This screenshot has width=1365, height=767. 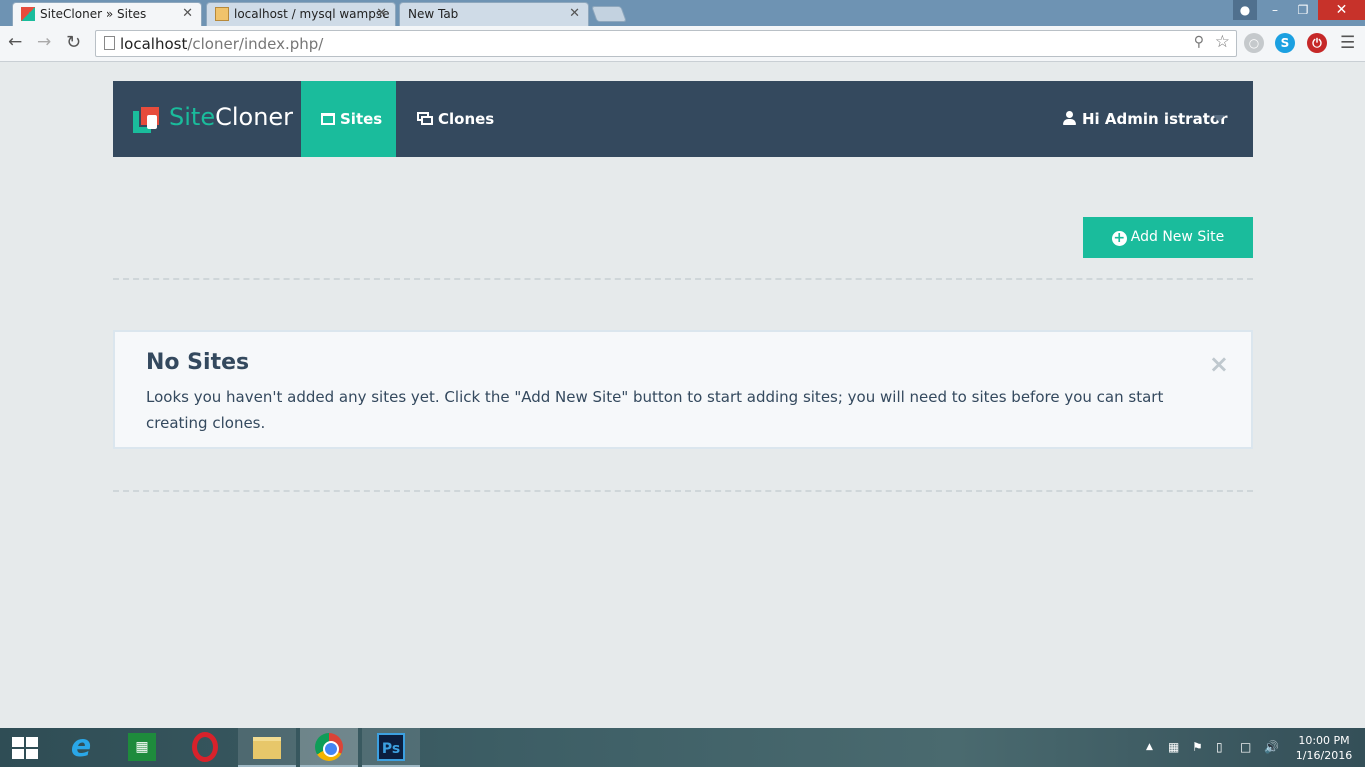 What do you see at coordinates (1222, 42) in the screenshot?
I see `bookmark-star-icon: ☆` at bounding box center [1222, 42].